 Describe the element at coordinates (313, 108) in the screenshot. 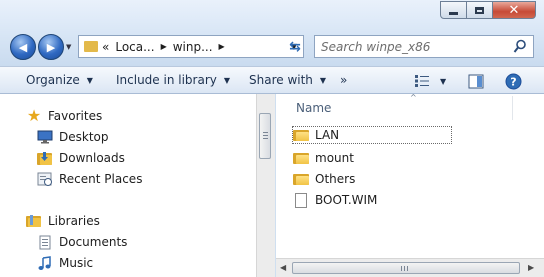

I see `column-header-name: Name` at that location.